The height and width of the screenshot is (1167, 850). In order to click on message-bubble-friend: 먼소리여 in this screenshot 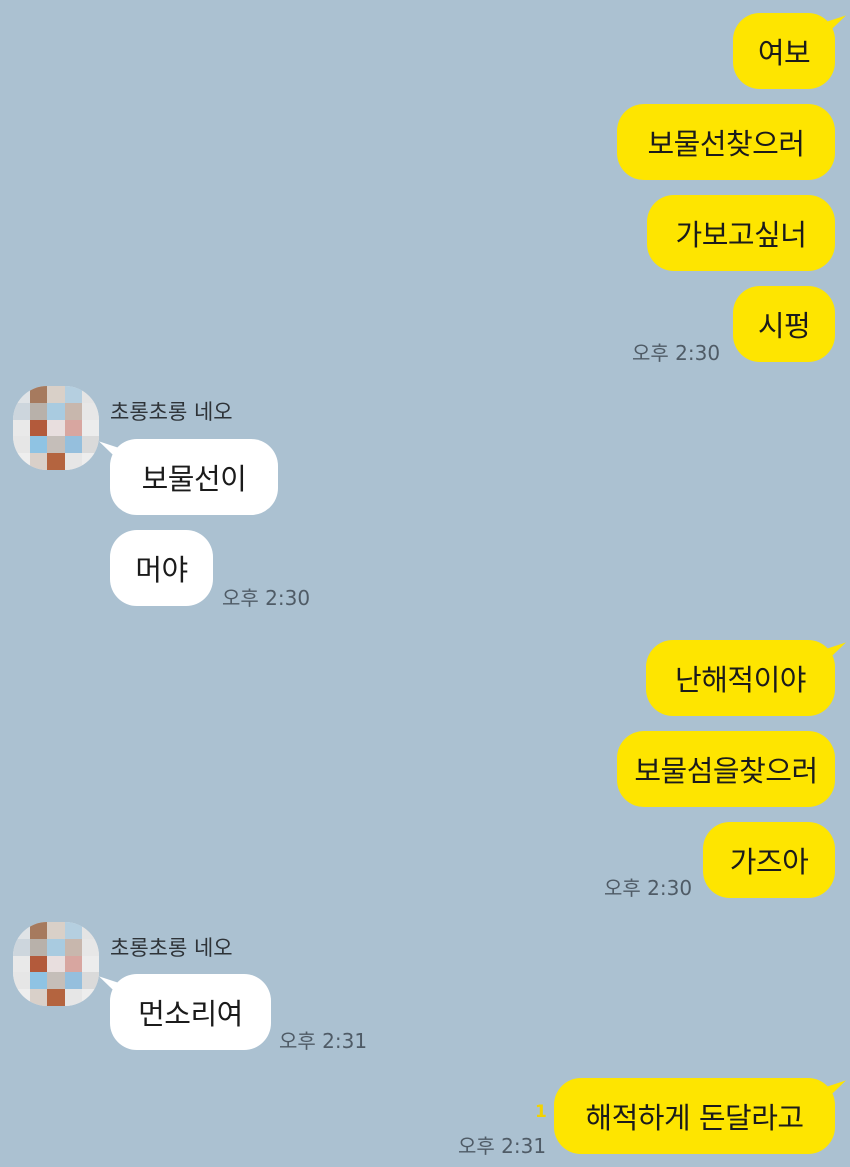, I will do `click(190, 1012)`.